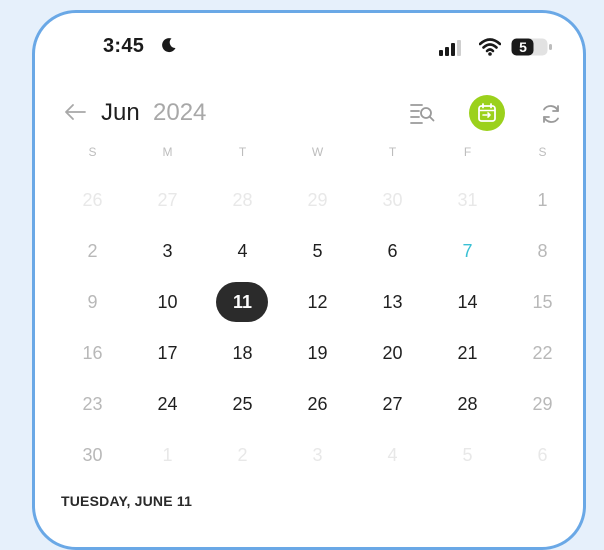 The height and width of the screenshot is (550, 604). Describe the element at coordinates (127, 501) in the screenshot. I see `selected-day-heading: TUESDAY, JUNE 11` at that location.